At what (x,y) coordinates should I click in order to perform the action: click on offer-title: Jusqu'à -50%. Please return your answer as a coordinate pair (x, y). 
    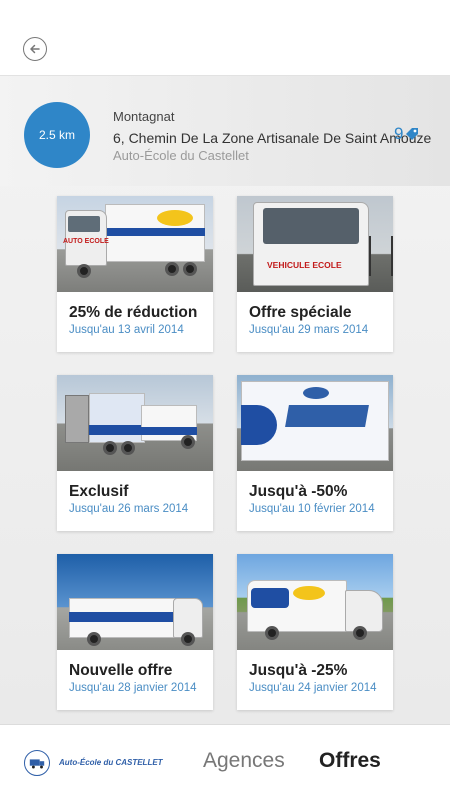
    Looking at the image, I should click on (298, 491).